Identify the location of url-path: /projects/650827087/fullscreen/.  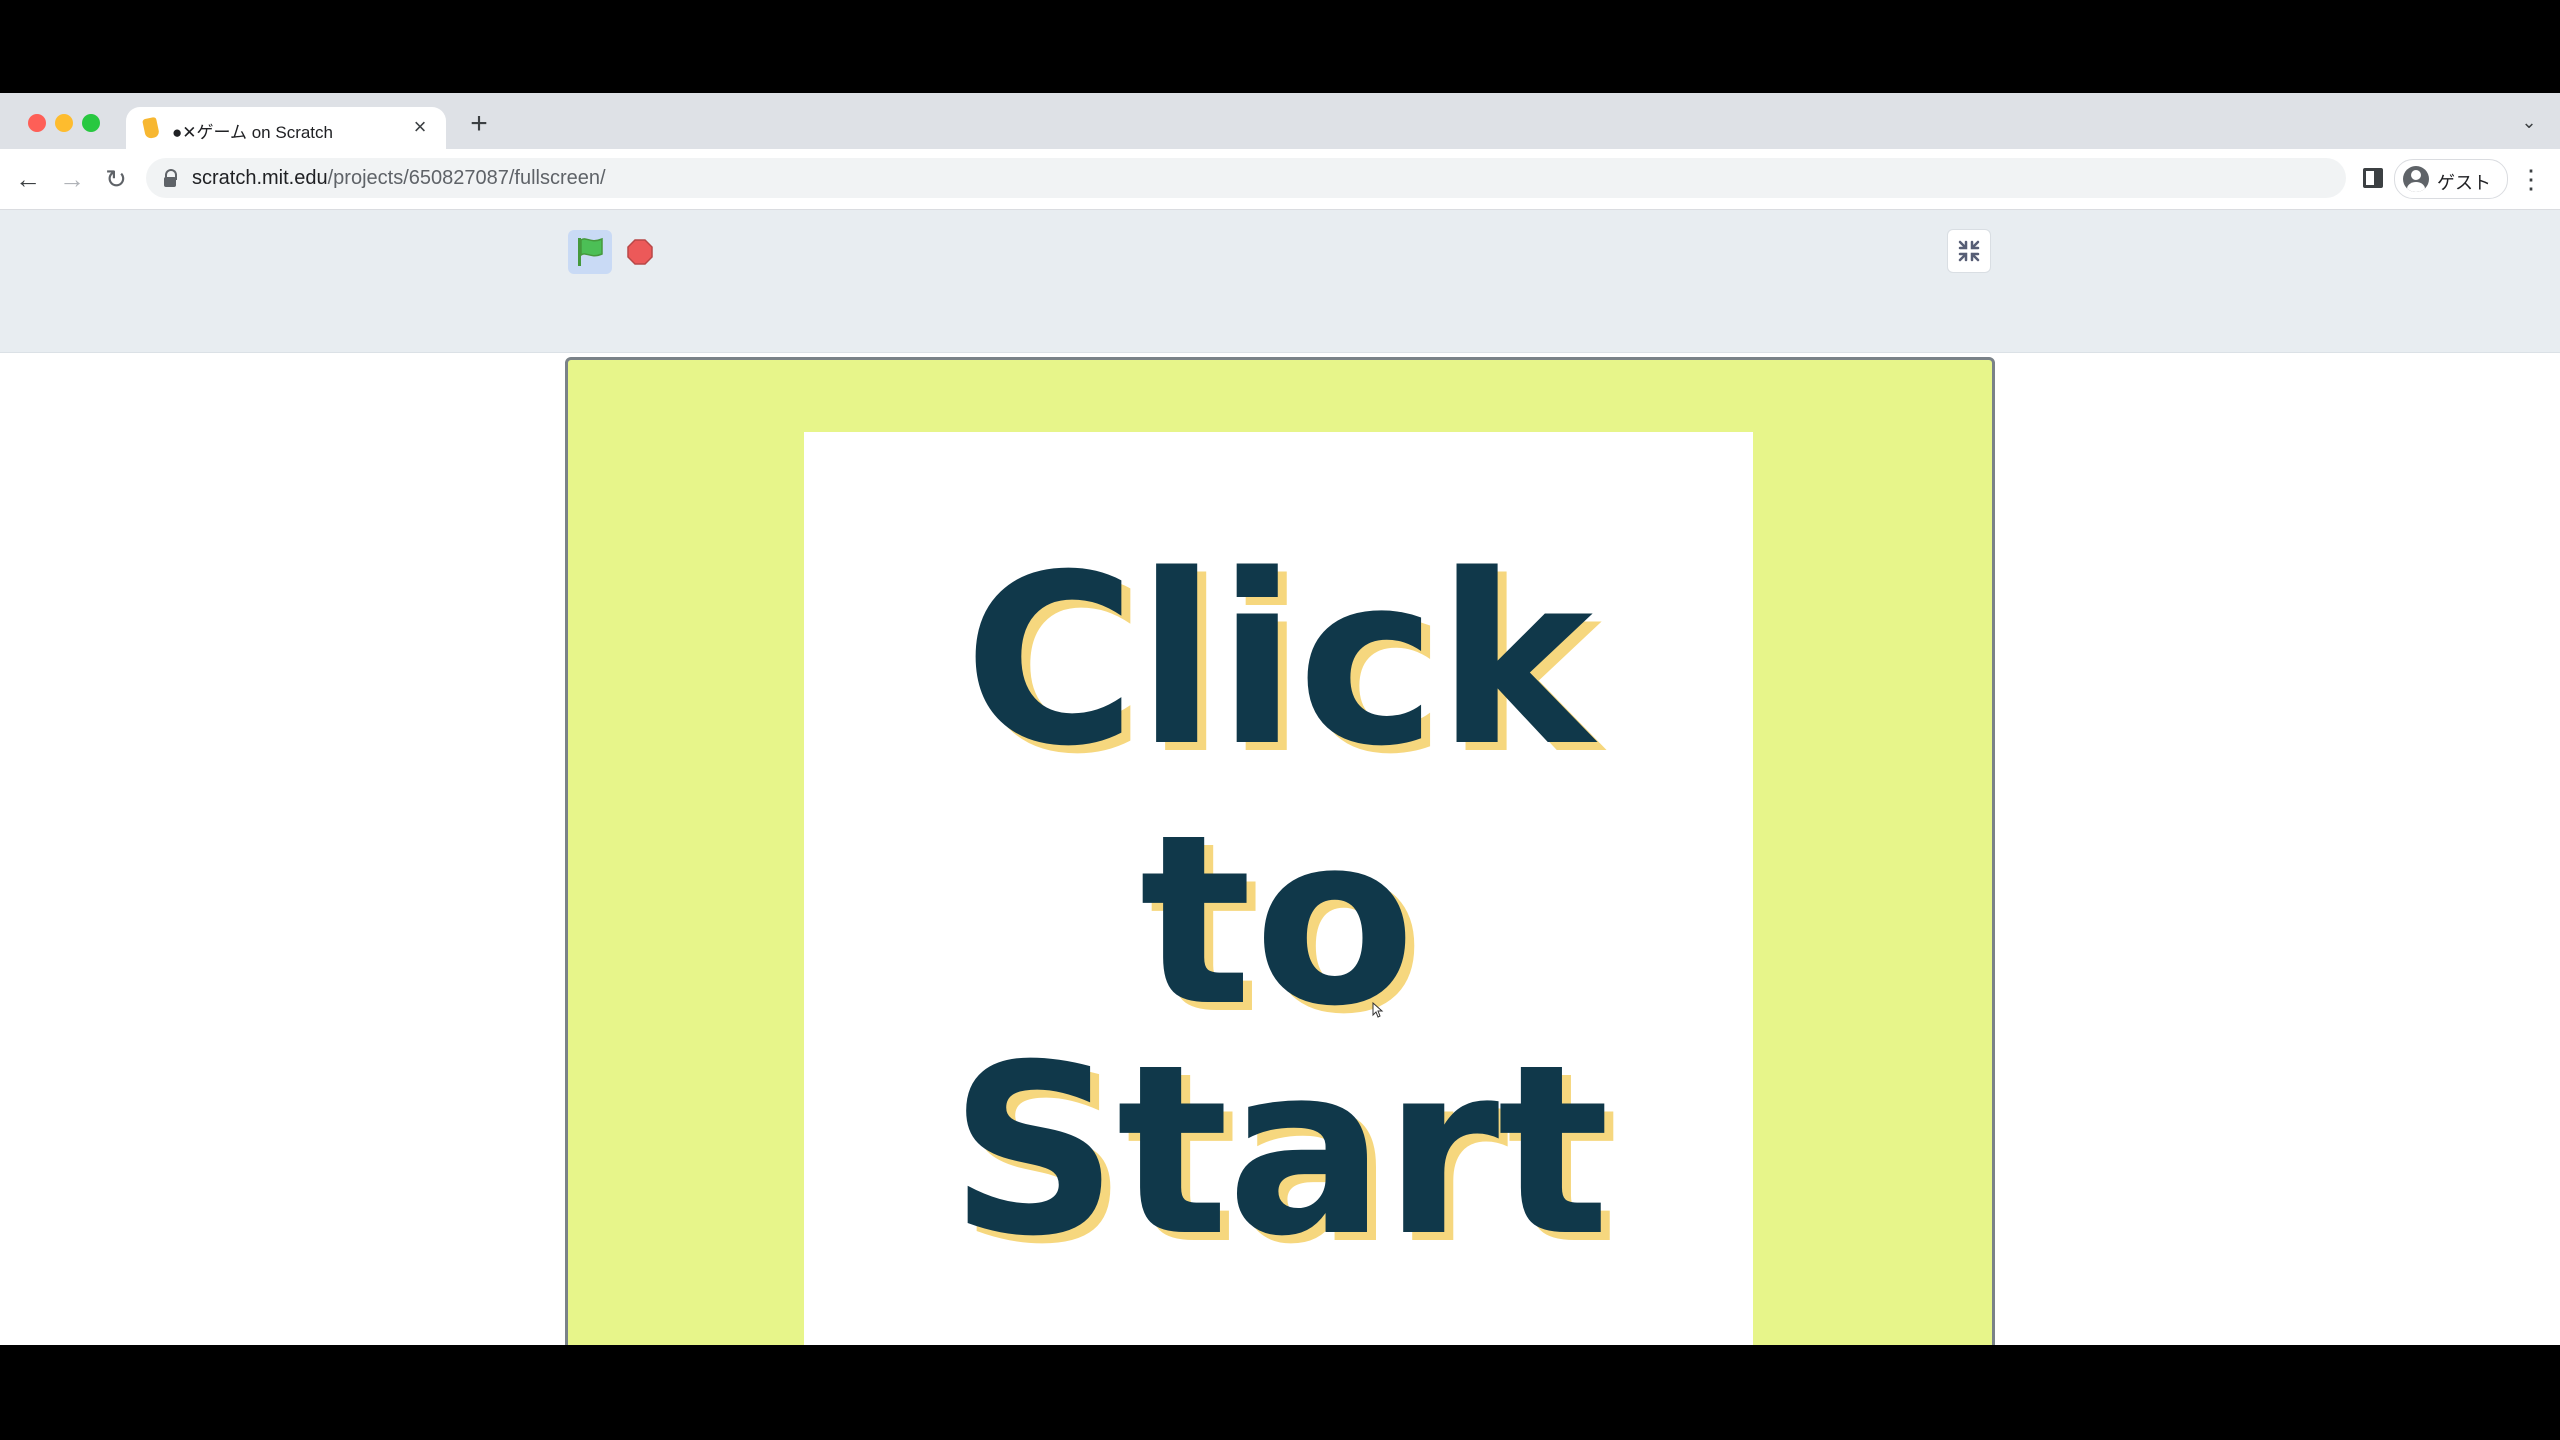
(466, 178).